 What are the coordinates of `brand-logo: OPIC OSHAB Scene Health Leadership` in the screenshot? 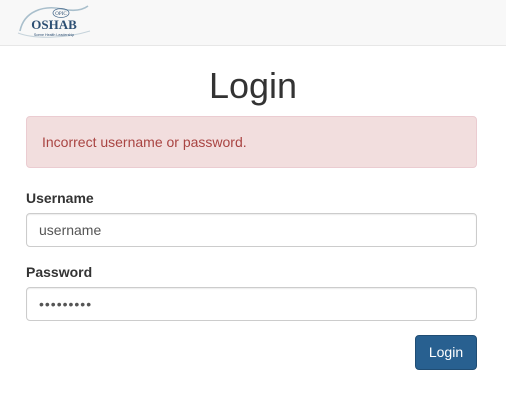 It's located at (54, 23).